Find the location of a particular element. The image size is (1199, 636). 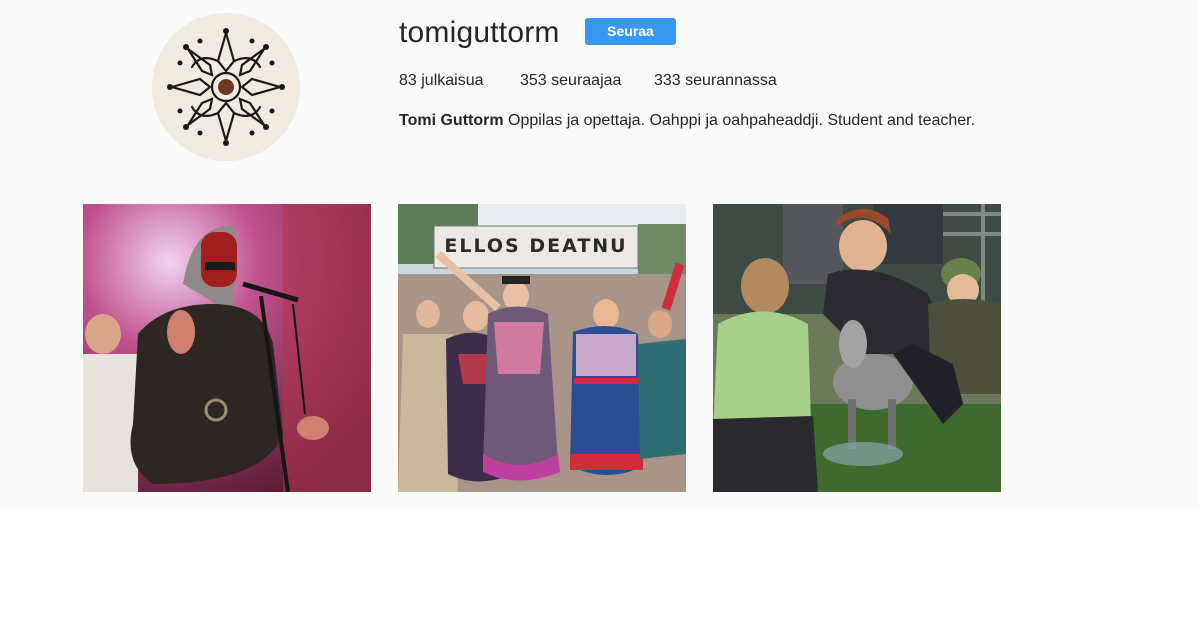

reindeer-and-people-photo is located at coordinates (857, 348).